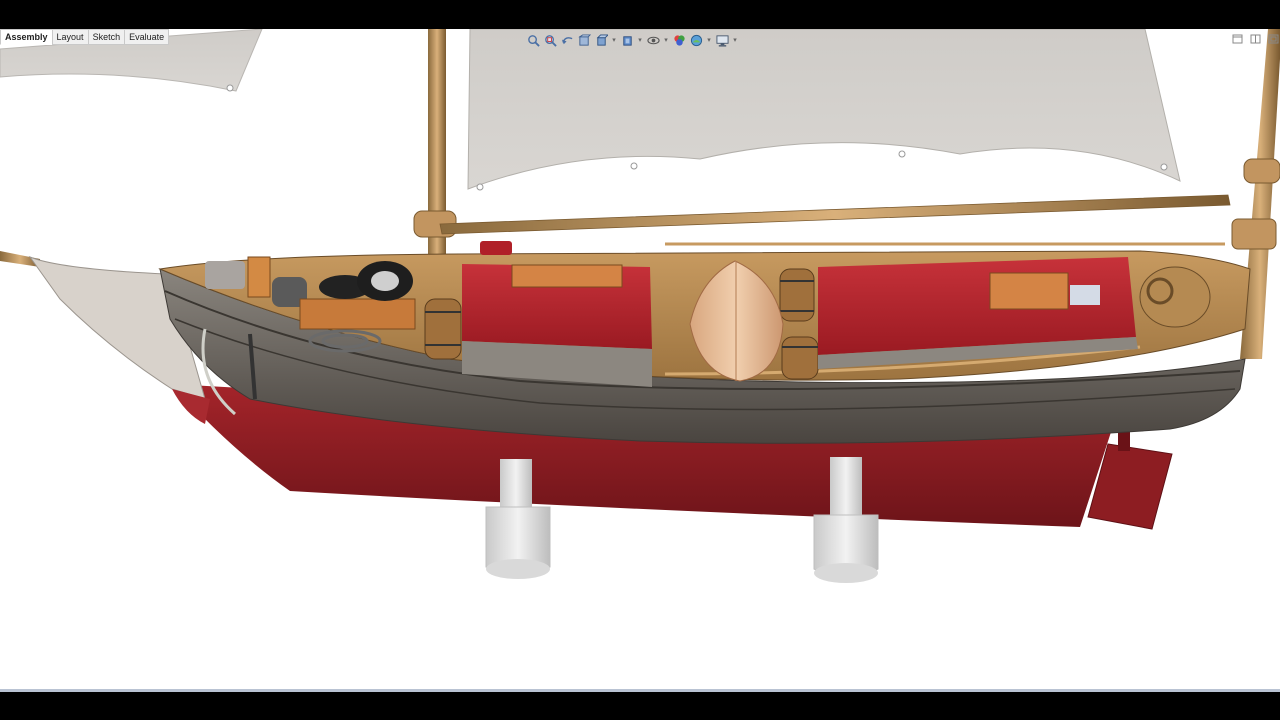 This screenshot has height=720, width=1280. Describe the element at coordinates (666, 40) in the screenshot. I see `hide-show-dropdown: ▾` at that location.